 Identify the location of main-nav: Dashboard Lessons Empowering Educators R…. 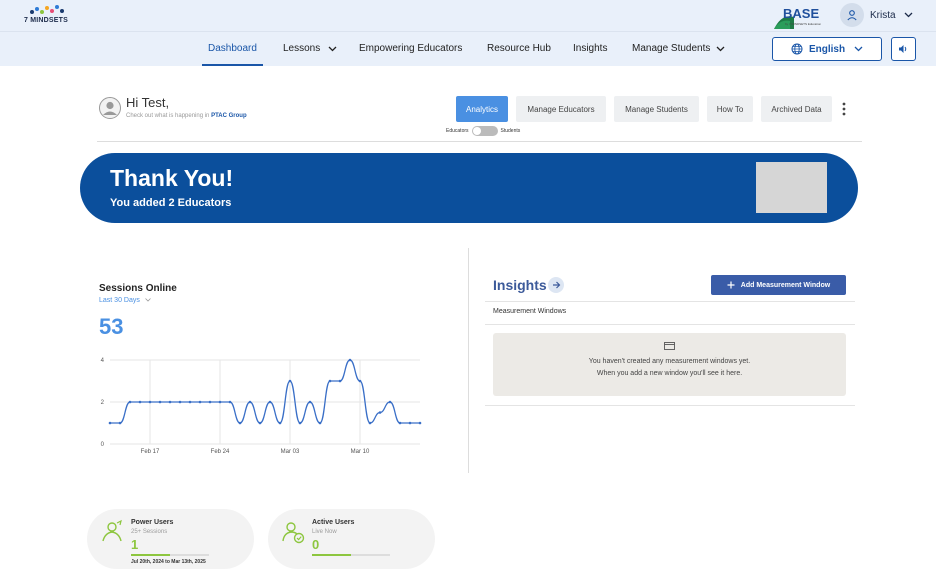
(468, 48).